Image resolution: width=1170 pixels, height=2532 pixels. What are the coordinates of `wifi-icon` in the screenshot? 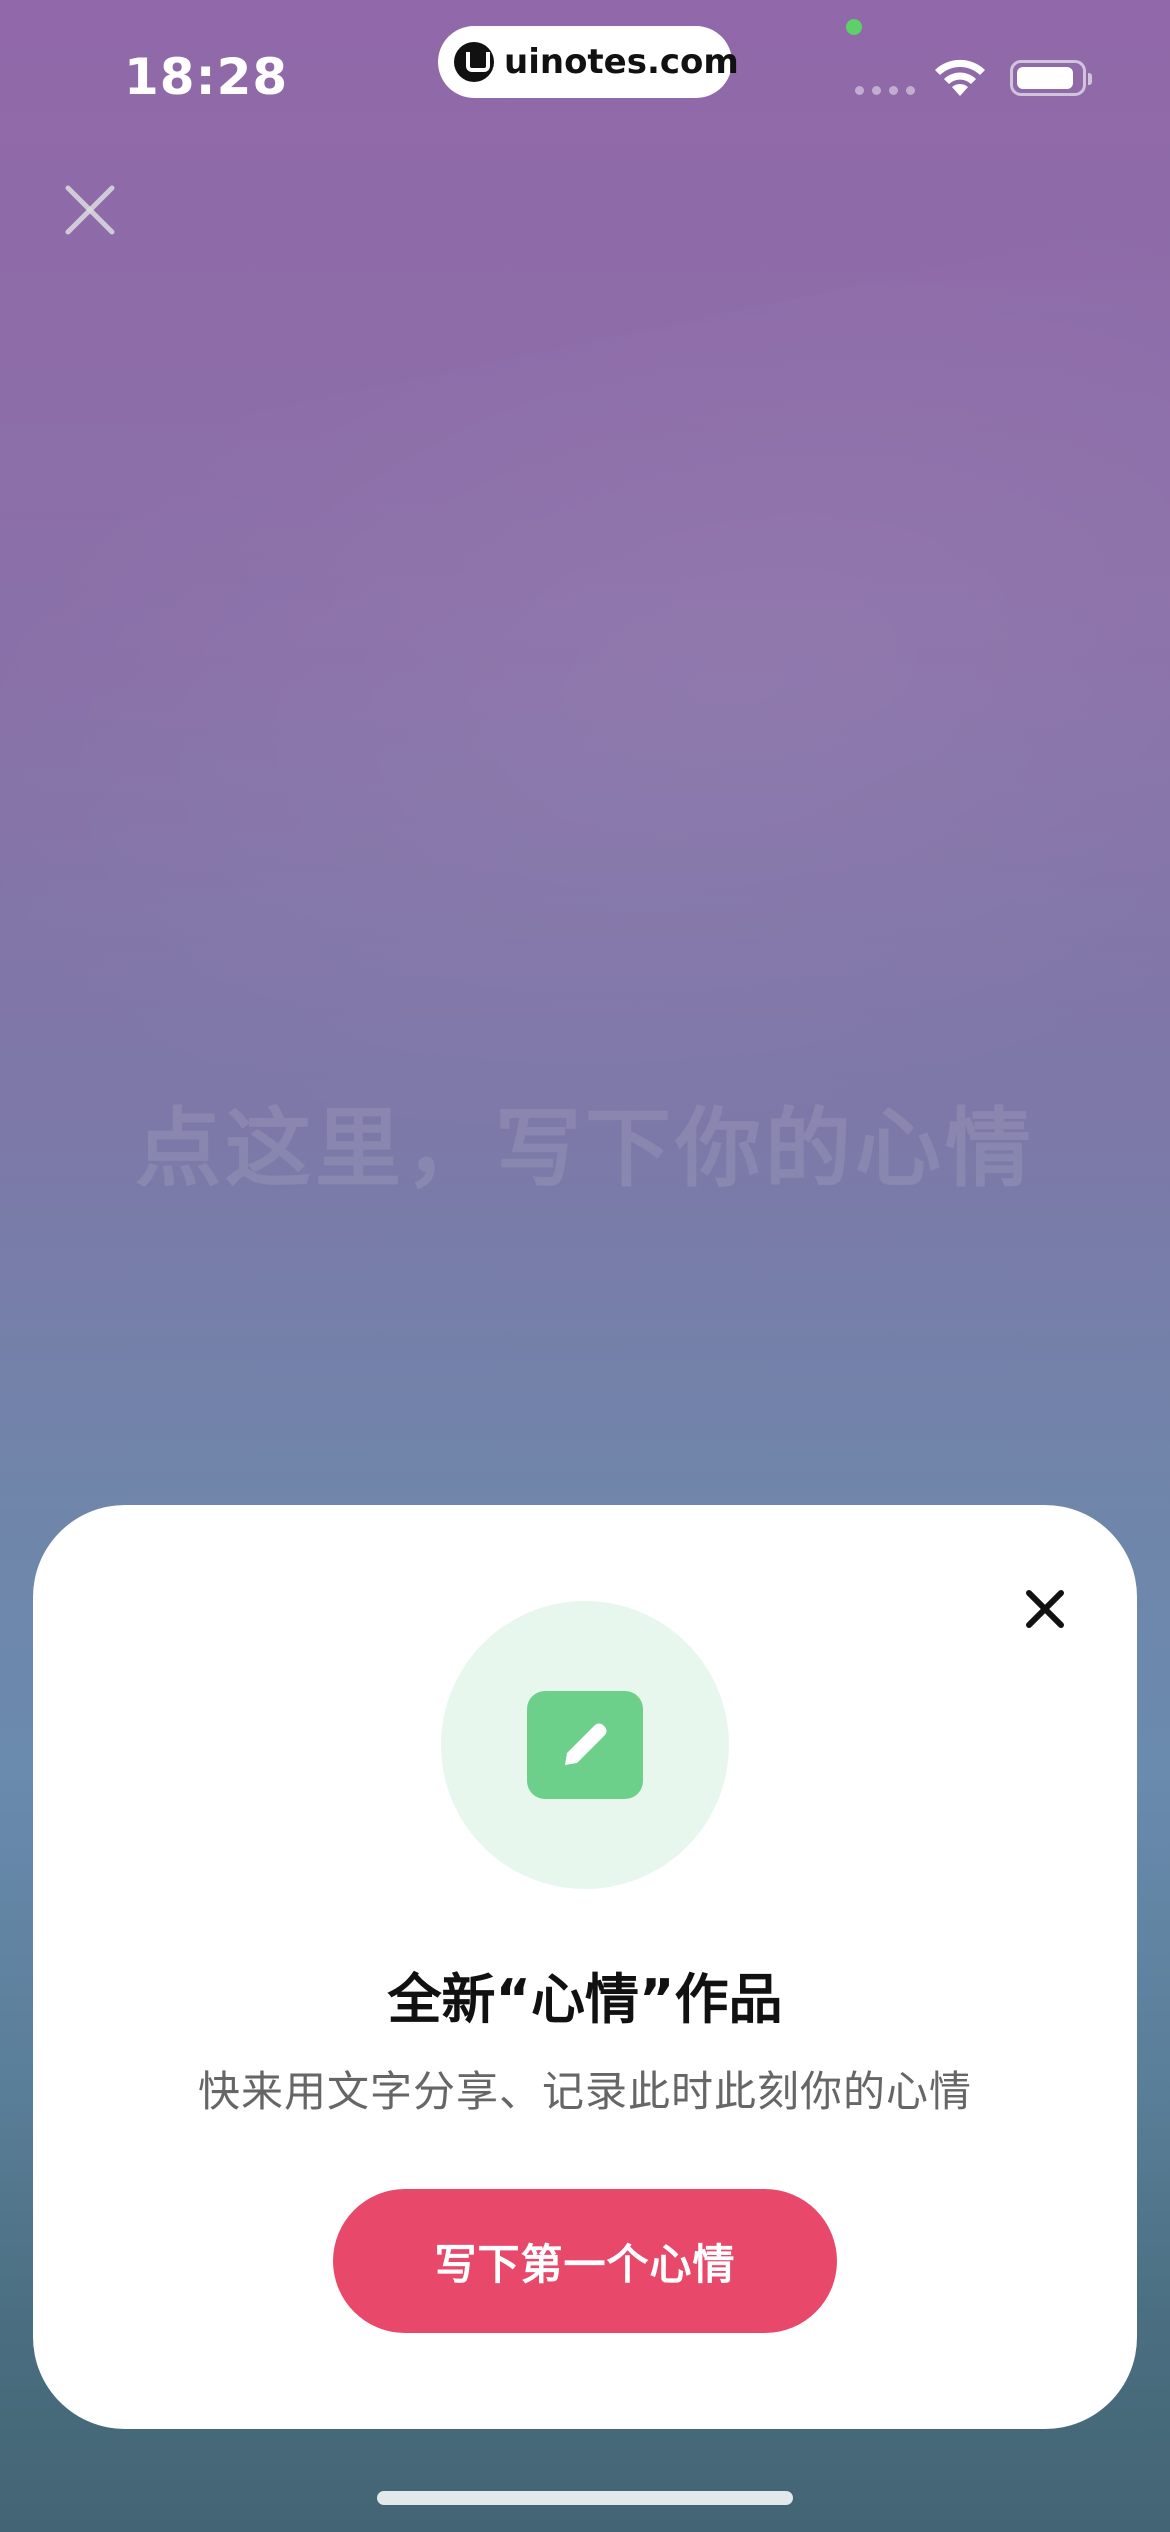 It's located at (960, 77).